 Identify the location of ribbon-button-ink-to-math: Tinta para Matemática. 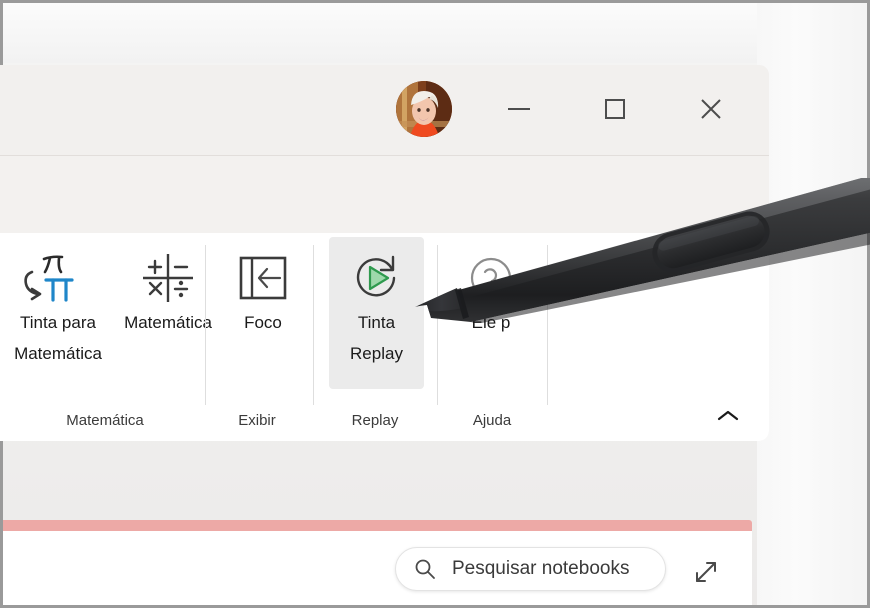
(58, 313).